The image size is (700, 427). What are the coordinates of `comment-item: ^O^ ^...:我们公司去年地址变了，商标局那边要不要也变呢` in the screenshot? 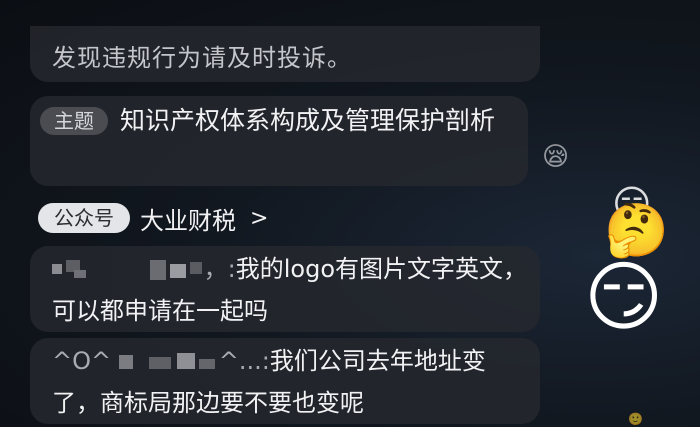 It's located at (292, 382).